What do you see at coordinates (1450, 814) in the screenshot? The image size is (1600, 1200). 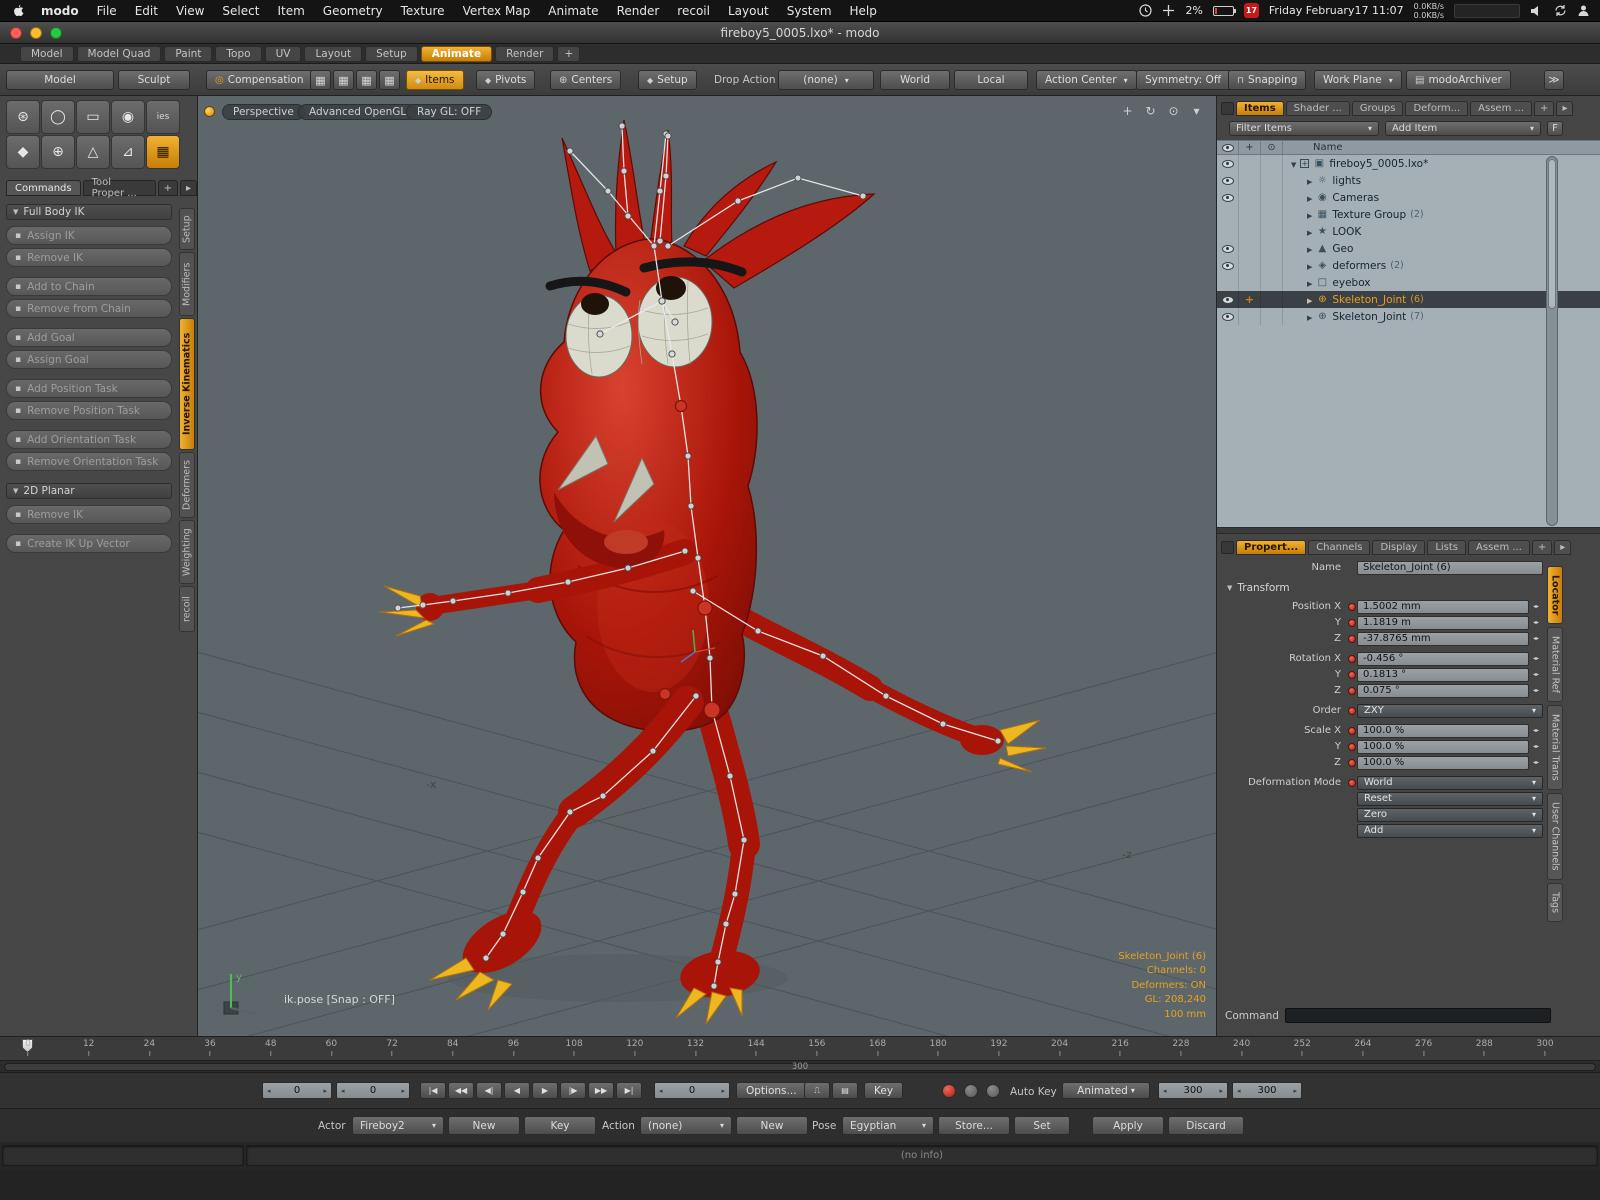 I see `zero-dropdown: Zero` at bounding box center [1450, 814].